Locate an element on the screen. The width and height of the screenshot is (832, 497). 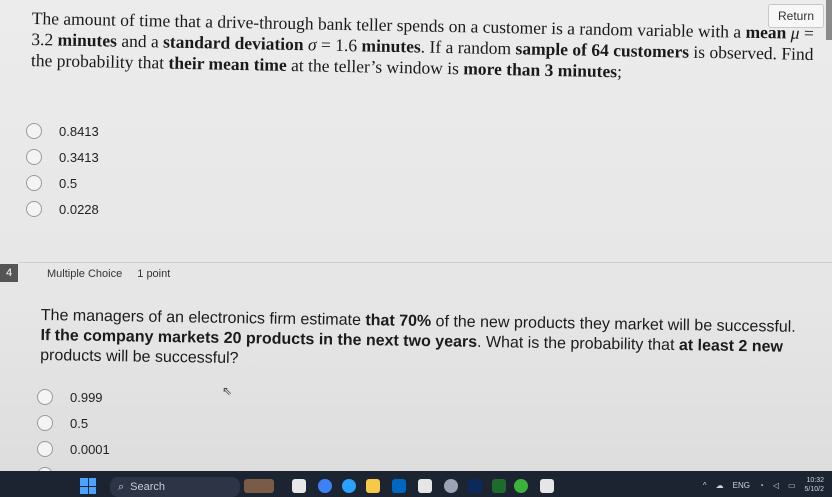
prompt-text-segment: that 70% is located at coordinates (398, 321).